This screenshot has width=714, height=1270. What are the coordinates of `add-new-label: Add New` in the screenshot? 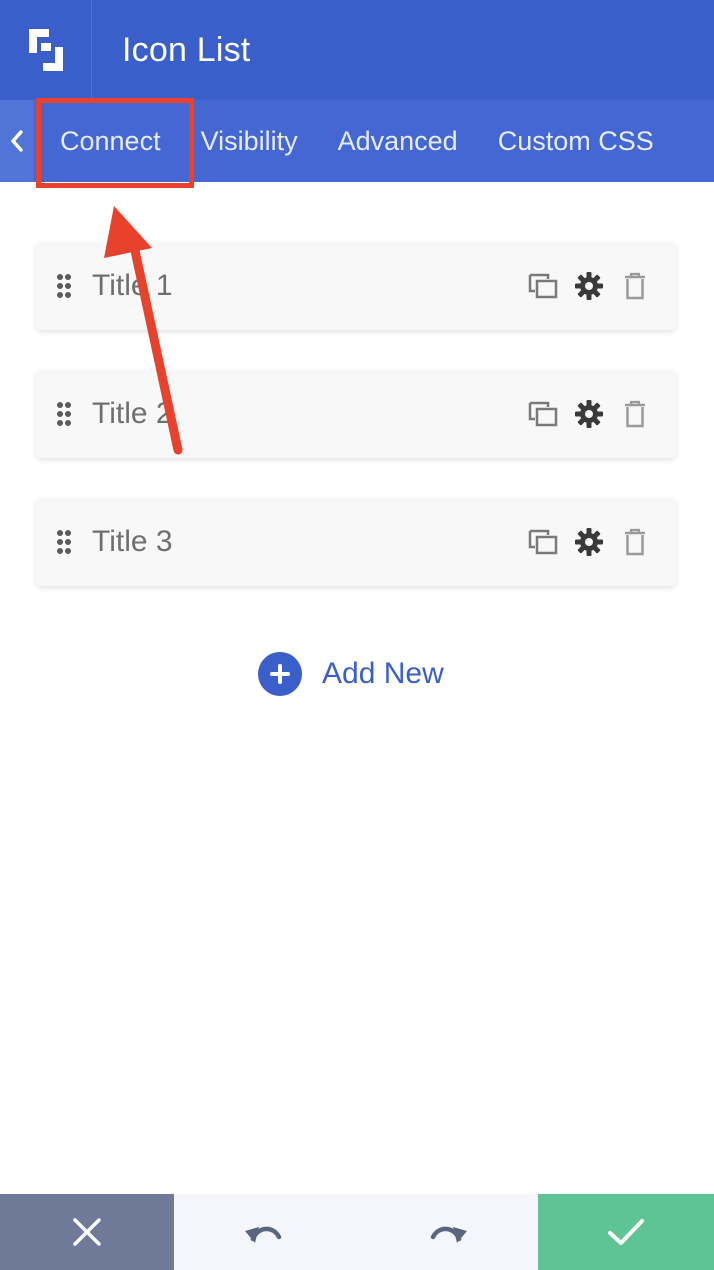 It's located at (383, 673).